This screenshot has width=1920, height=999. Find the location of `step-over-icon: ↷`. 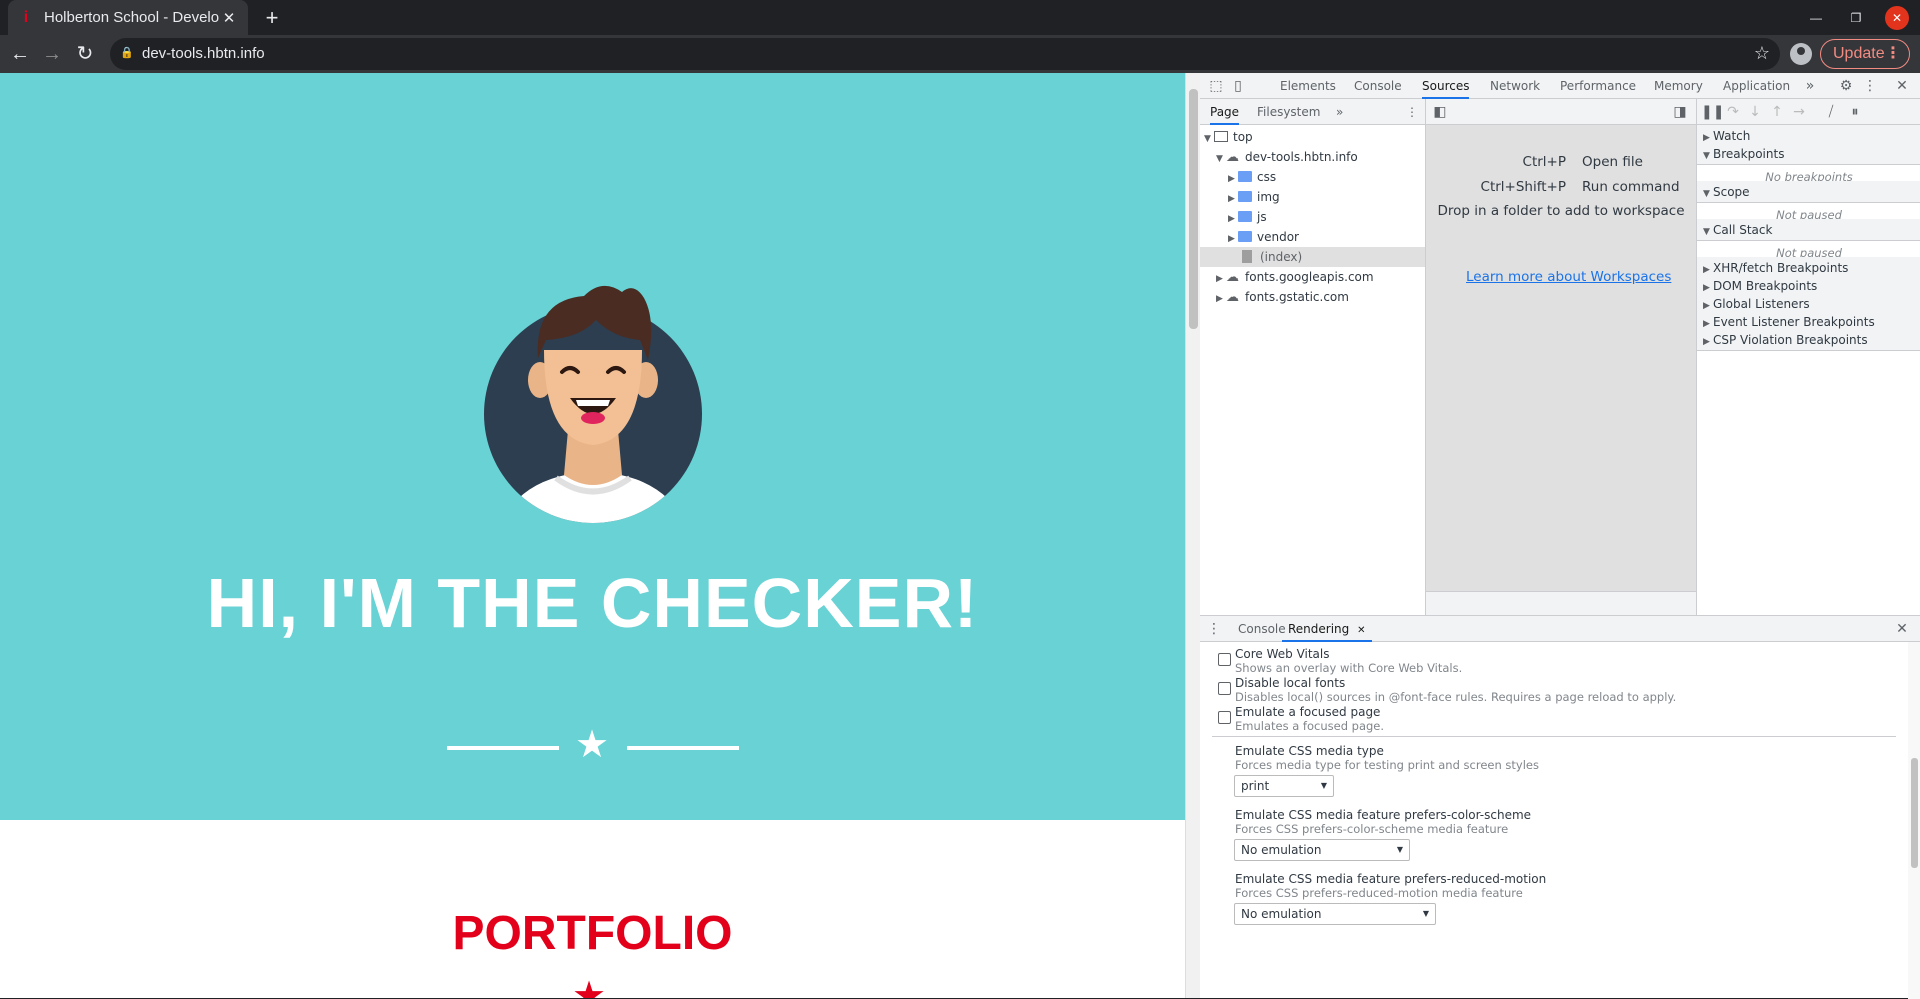

step-over-icon: ↷ is located at coordinates (1733, 112).